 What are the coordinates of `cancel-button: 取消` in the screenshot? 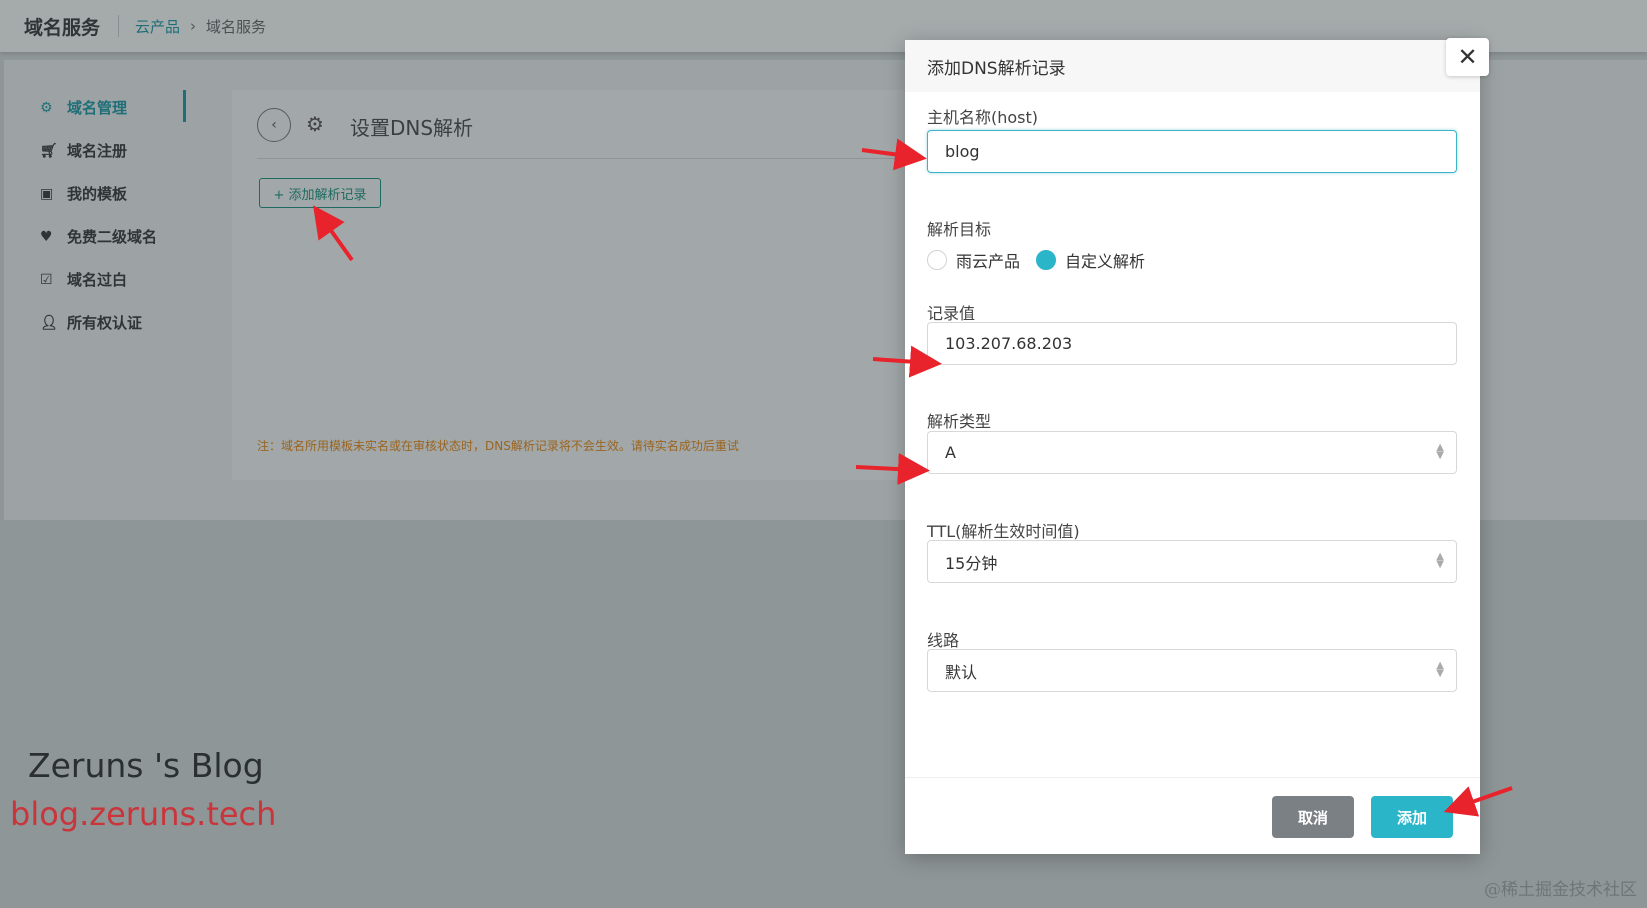 It's located at (1313, 817).